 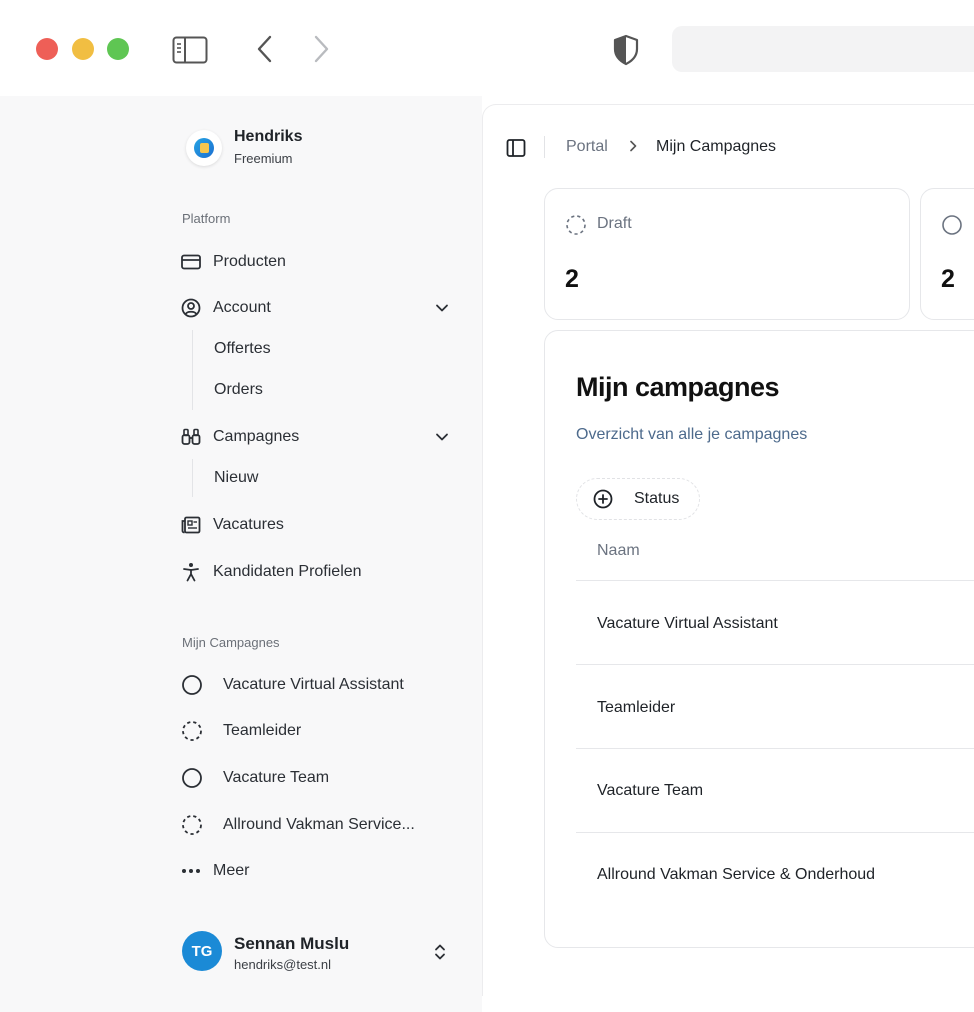 What do you see at coordinates (191, 262) in the screenshot?
I see `card-icon` at bounding box center [191, 262].